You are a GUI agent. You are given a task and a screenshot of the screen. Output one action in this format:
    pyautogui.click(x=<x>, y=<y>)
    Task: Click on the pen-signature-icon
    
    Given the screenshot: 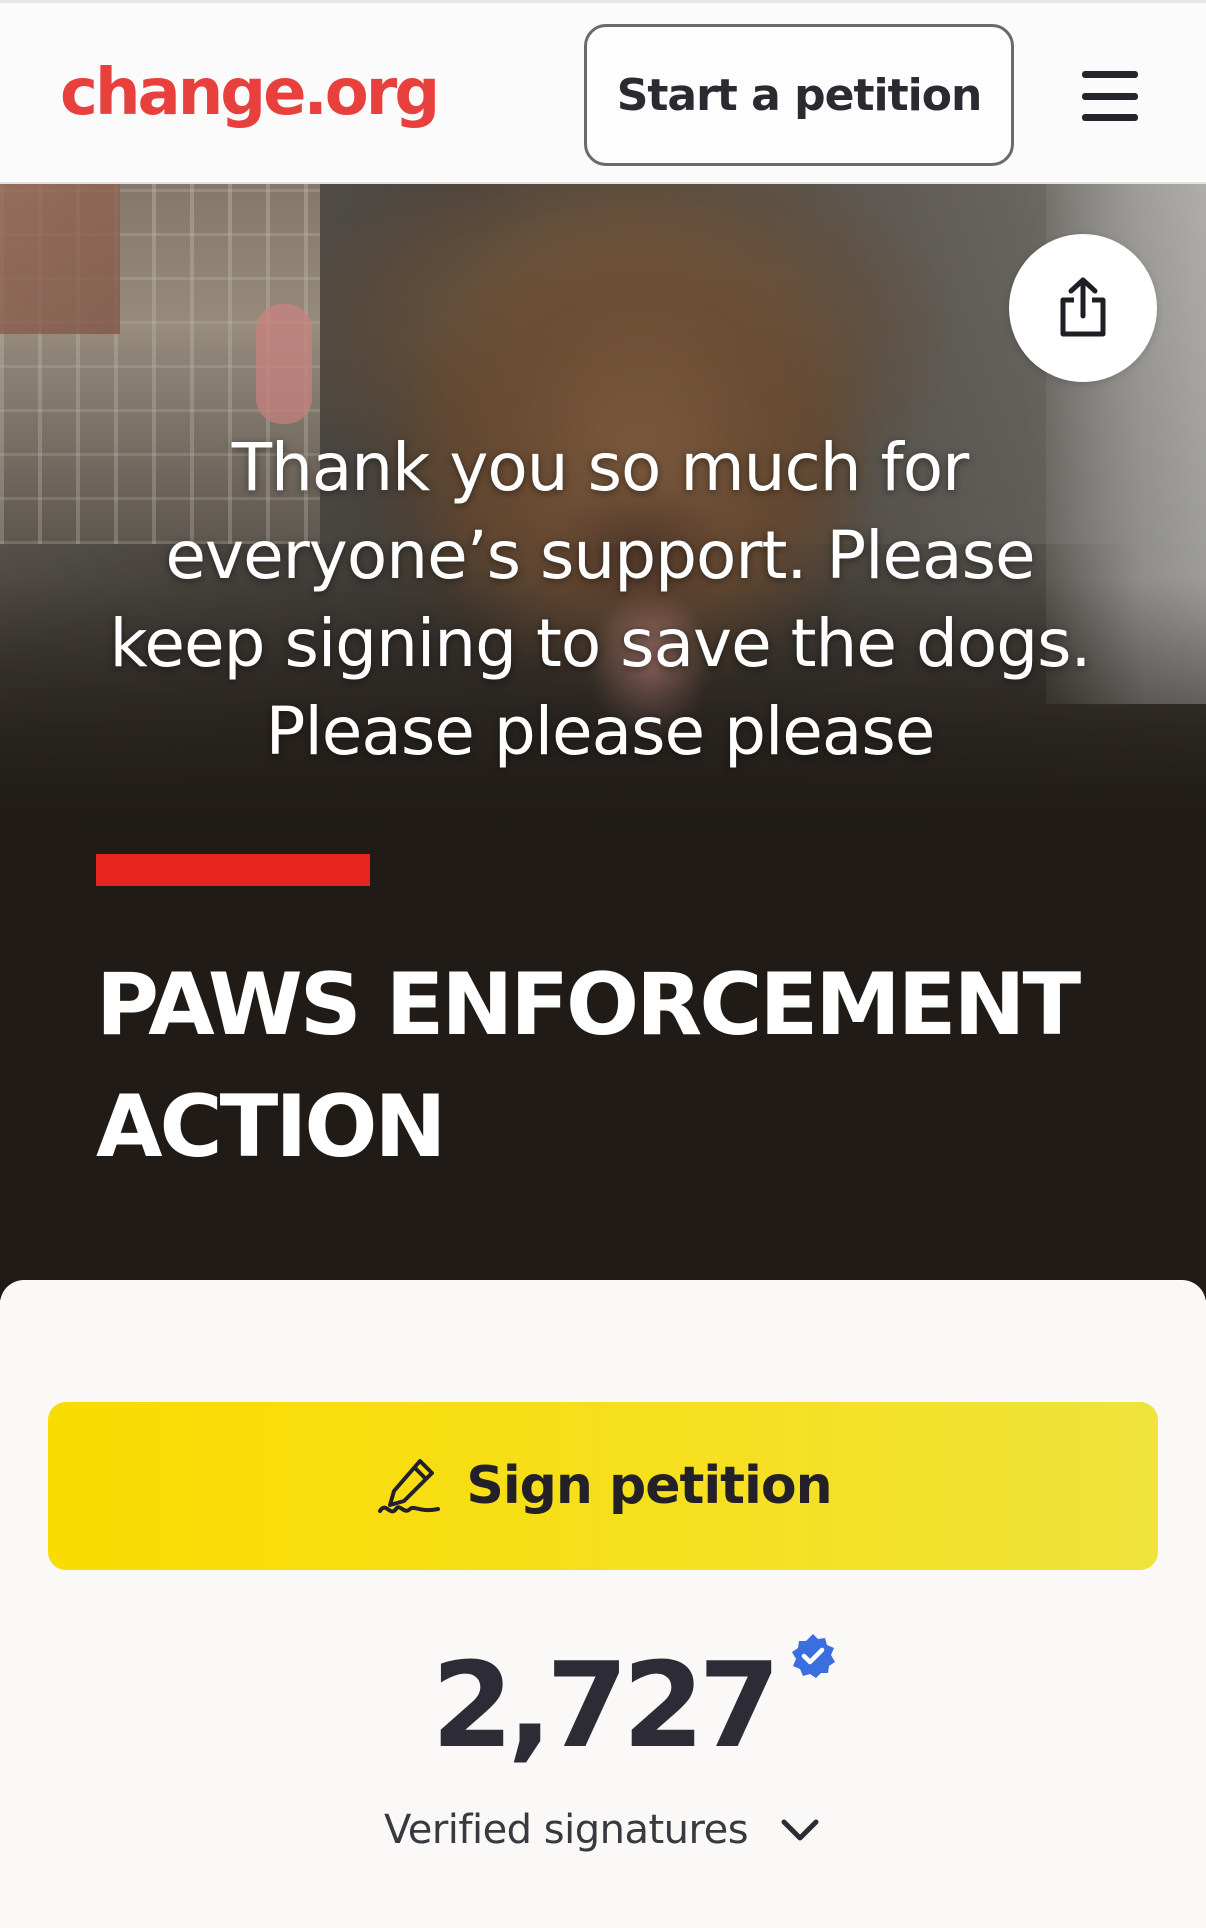 What is the action you would take?
    pyautogui.click(x=409, y=1486)
    